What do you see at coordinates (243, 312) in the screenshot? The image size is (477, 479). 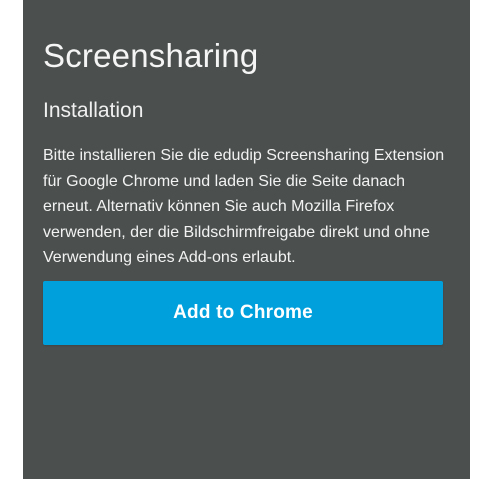 I see `add-to-chrome-button: Add to Chrome` at bounding box center [243, 312].